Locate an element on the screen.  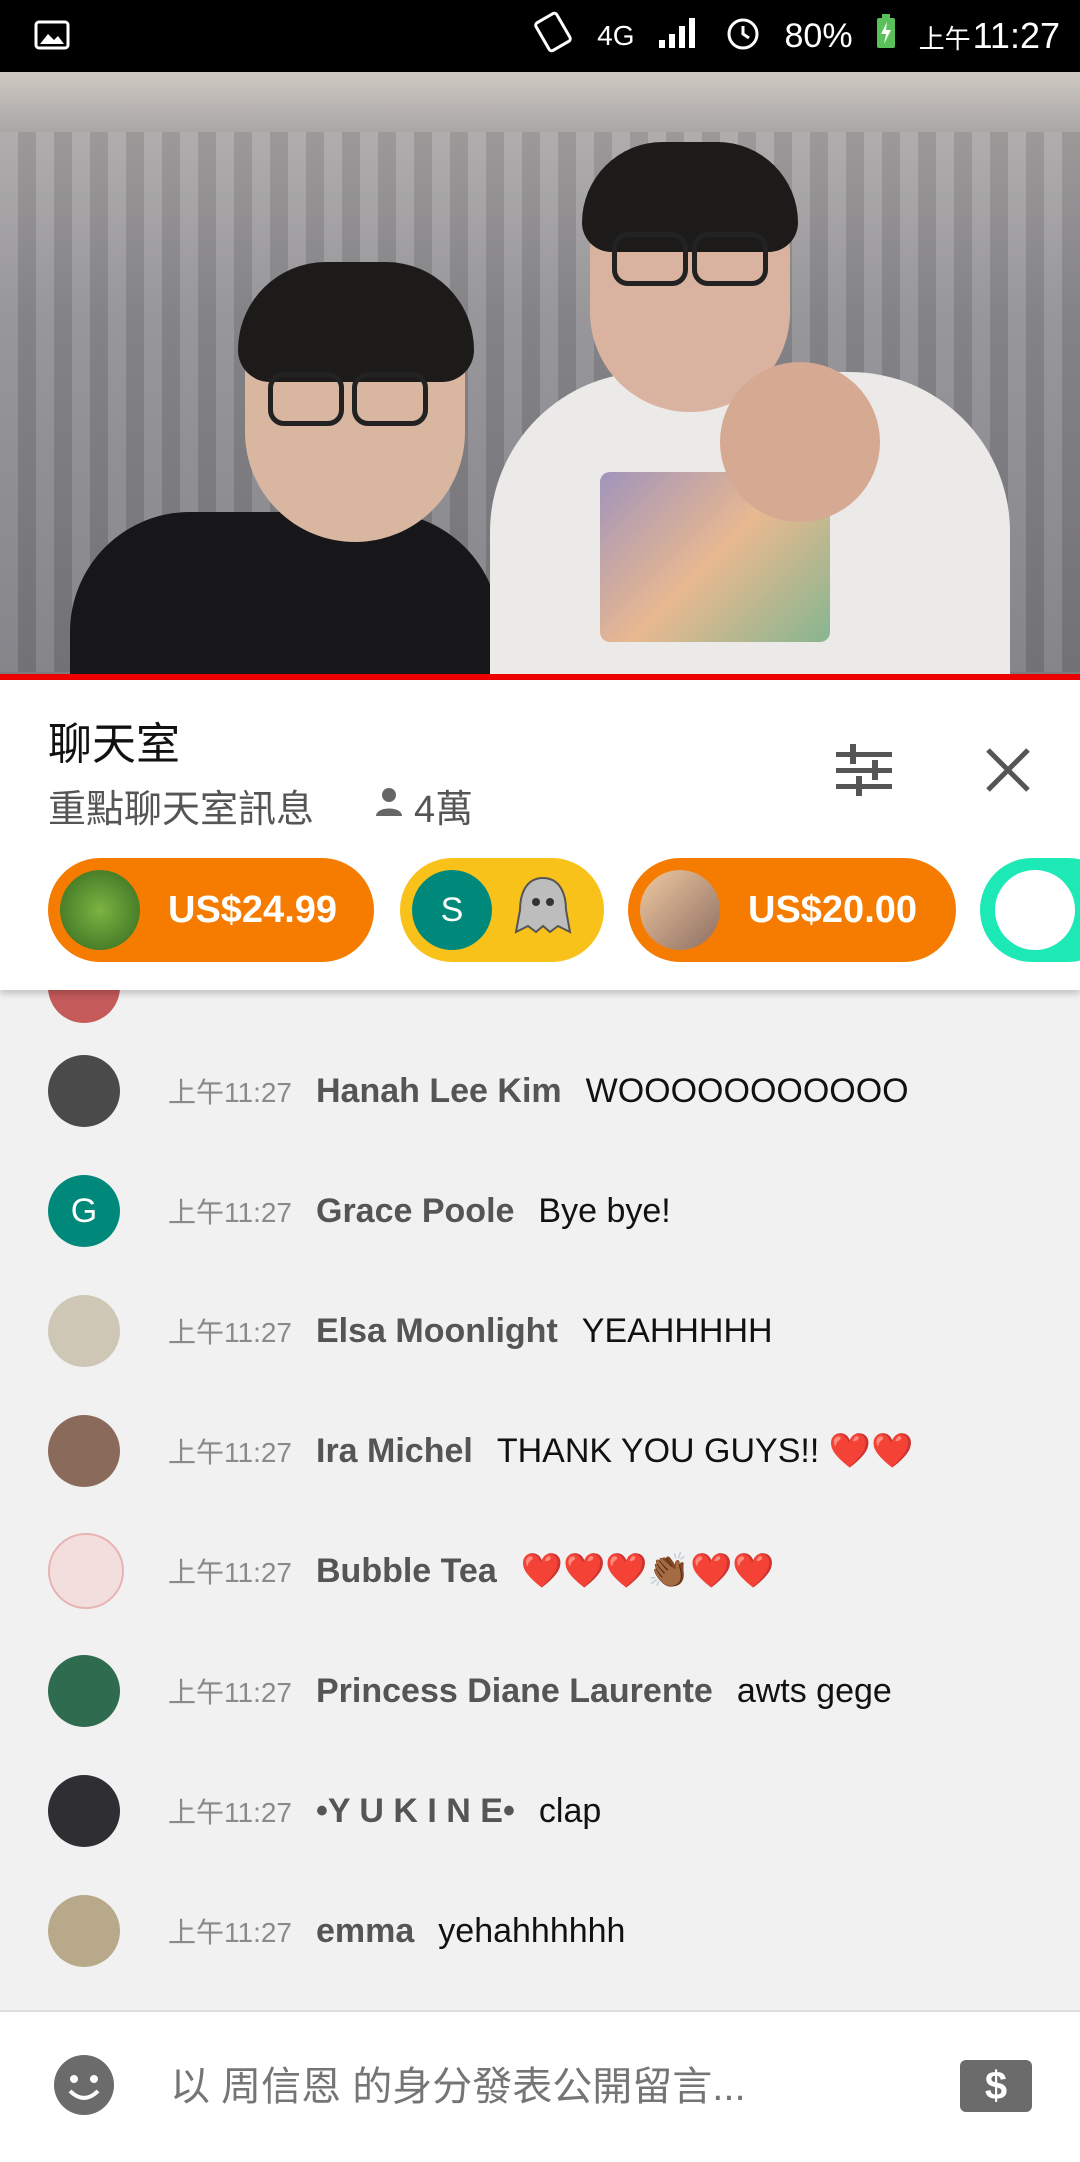
chat-message-input is located at coordinates (530, 2087).